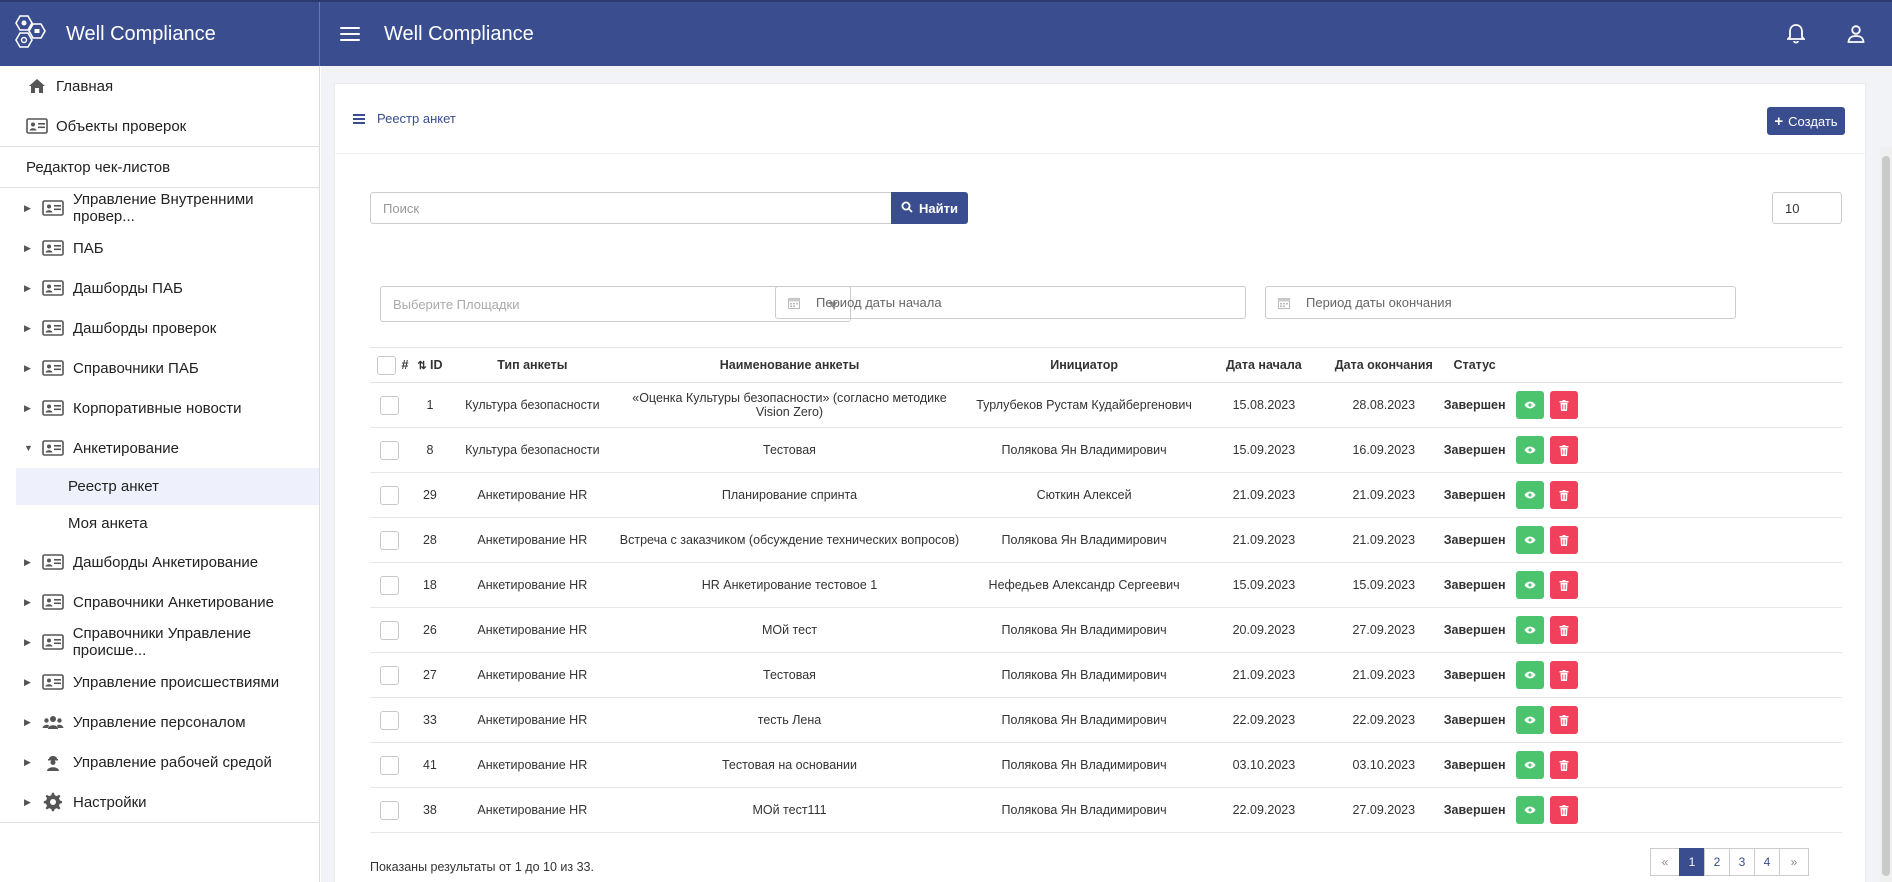 Image resolution: width=1892 pixels, height=882 pixels. What do you see at coordinates (159, 682) in the screenshot?
I see `sidebar-group-4: ▶ Управление происшествиями` at bounding box center [159, 682].